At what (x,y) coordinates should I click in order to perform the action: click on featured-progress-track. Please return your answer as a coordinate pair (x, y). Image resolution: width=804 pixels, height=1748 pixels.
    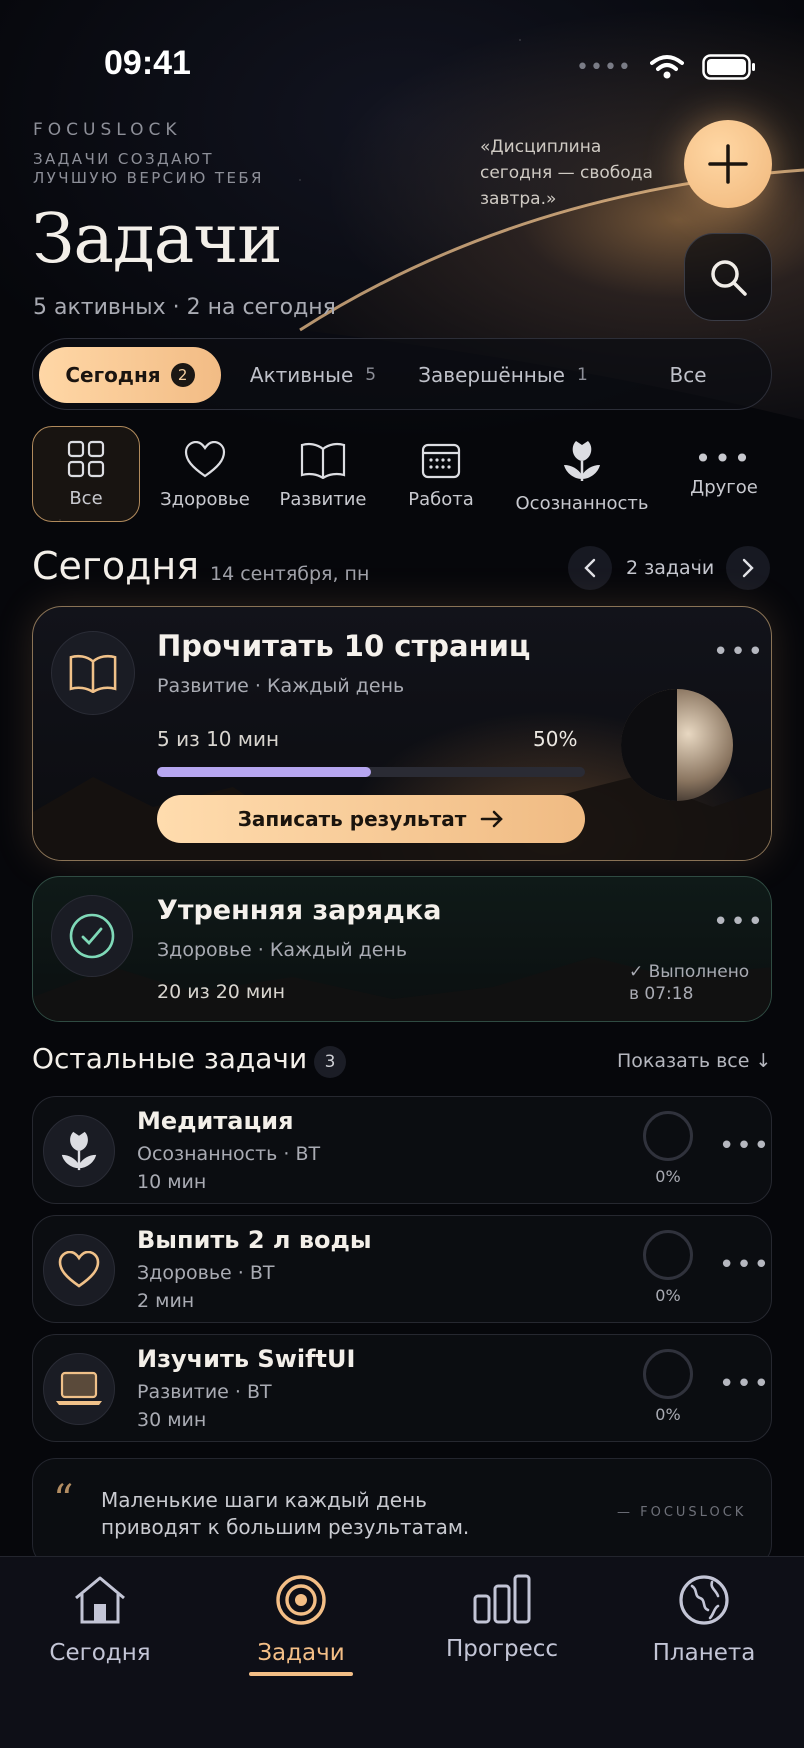
    Looking at the image, I should click on (371, 772).